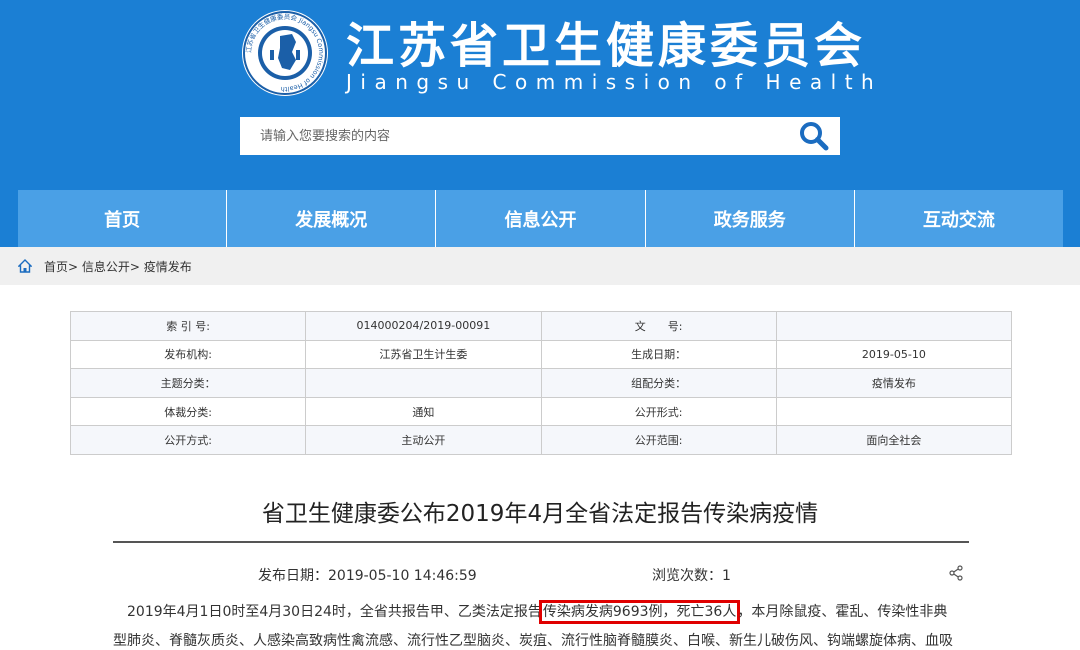 The image size is (1080, 650). What do you see at coordinates (842, 612) in the screenshot?
I see `body-text-segment: ，本月除鼠疫、霍乱、传染性非典` at bounding box center [842, 612].